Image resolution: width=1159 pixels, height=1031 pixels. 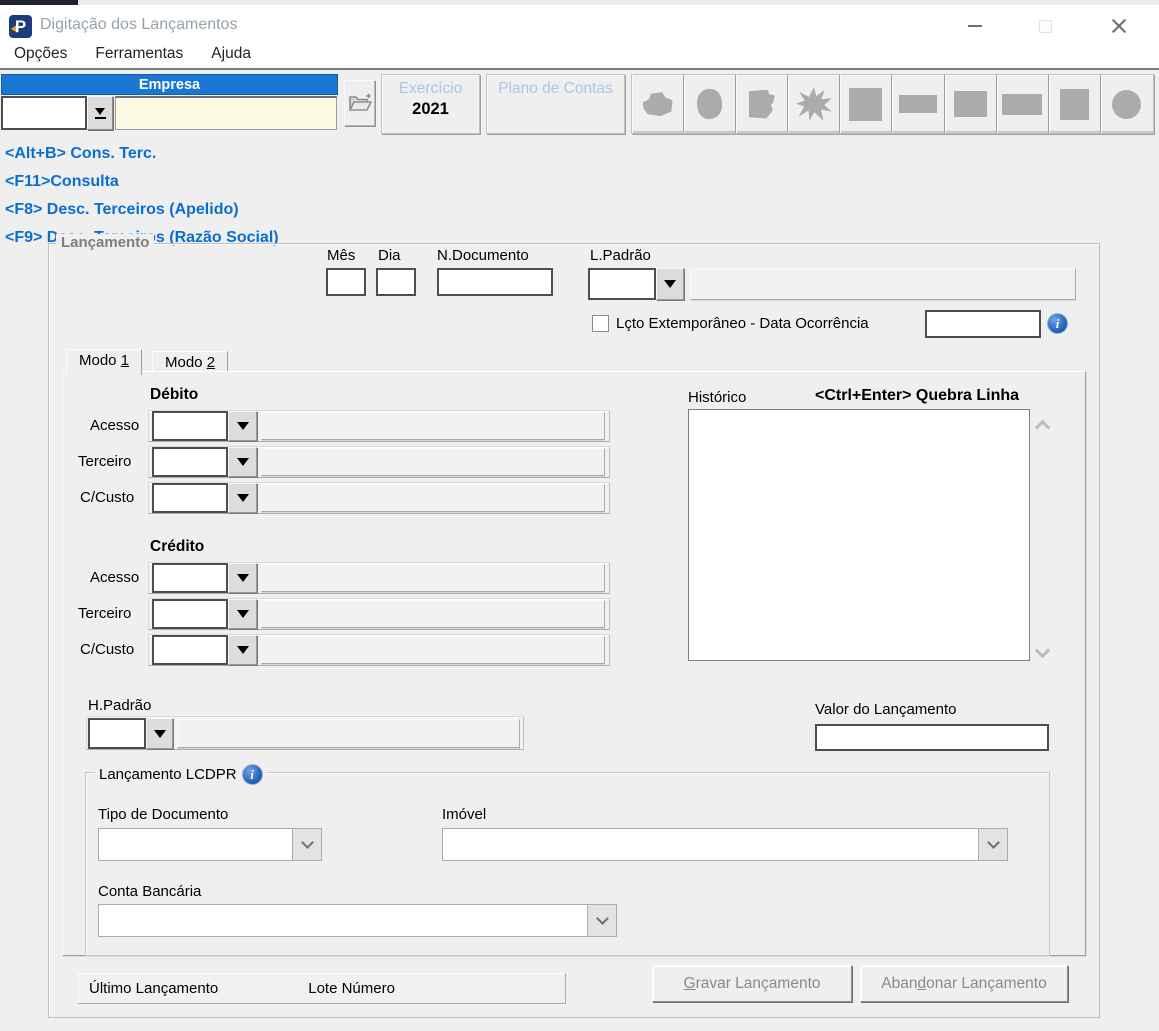 I want to click on toolbar-icon-6-rect, so click(x=918, y=104).